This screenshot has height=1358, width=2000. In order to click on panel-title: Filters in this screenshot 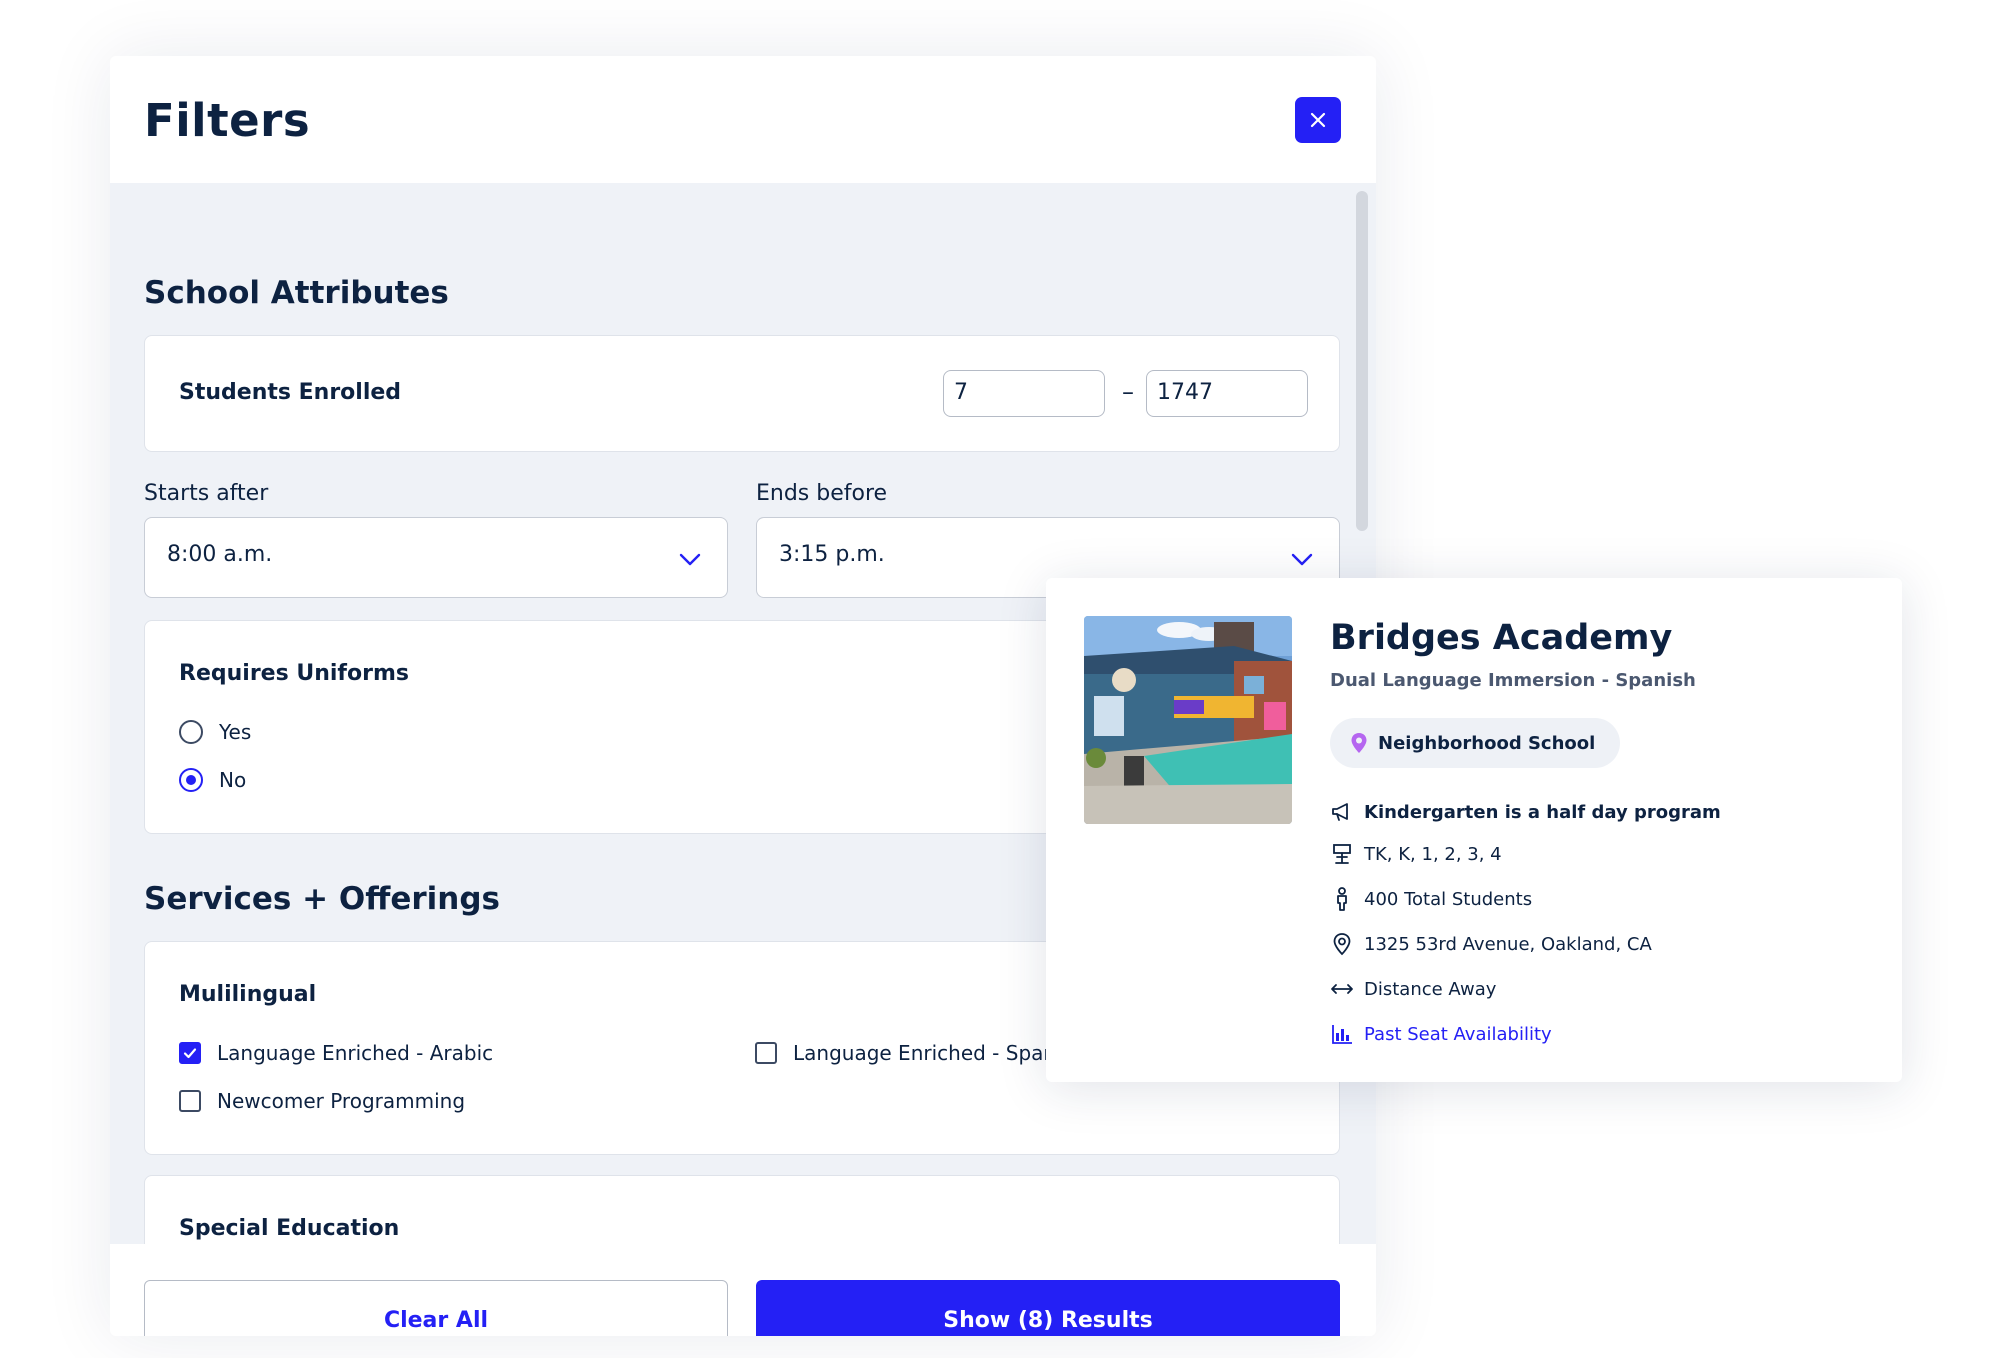, I will do `click(227, 120)`.